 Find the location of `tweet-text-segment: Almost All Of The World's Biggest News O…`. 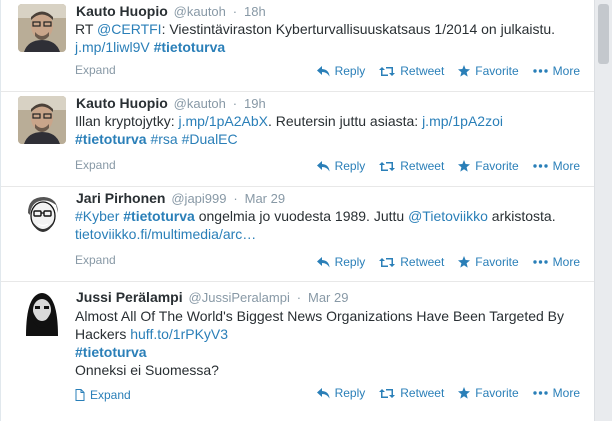

tweet-text-segment: Almost All Of The World's Biggest News O… is located at coordinates (320, 316).